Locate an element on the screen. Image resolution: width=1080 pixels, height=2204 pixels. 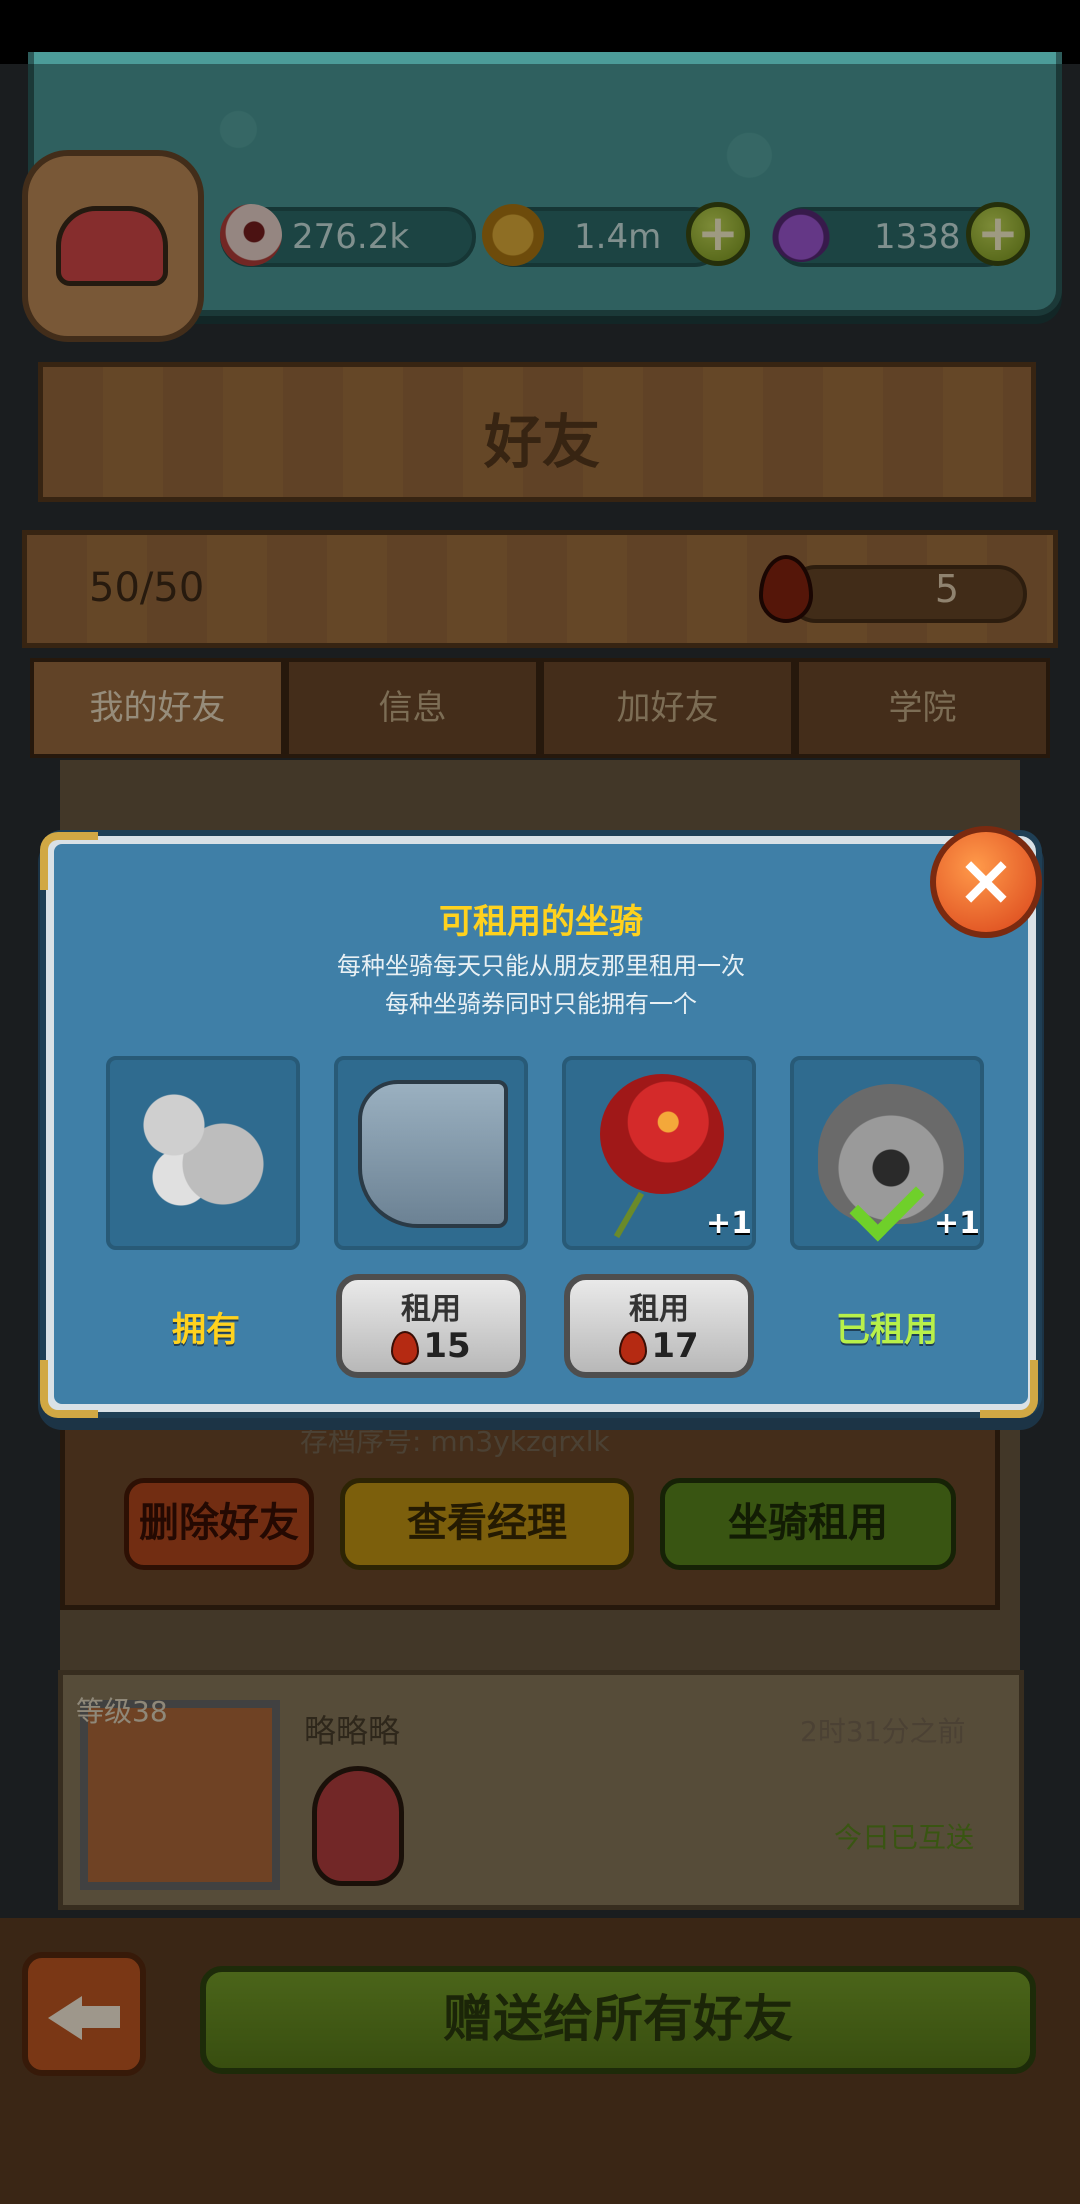
mount-slot-4: +1 is located at coordinates (887, 1153).